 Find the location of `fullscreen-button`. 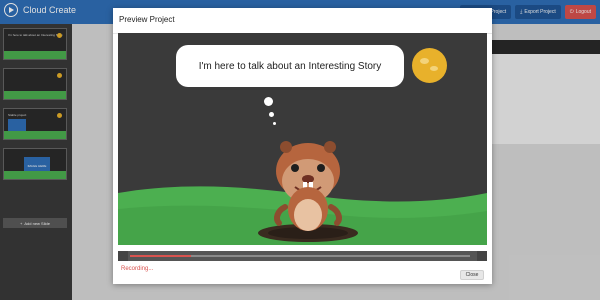

fullscreen-button is located at coordinates (482, 256).